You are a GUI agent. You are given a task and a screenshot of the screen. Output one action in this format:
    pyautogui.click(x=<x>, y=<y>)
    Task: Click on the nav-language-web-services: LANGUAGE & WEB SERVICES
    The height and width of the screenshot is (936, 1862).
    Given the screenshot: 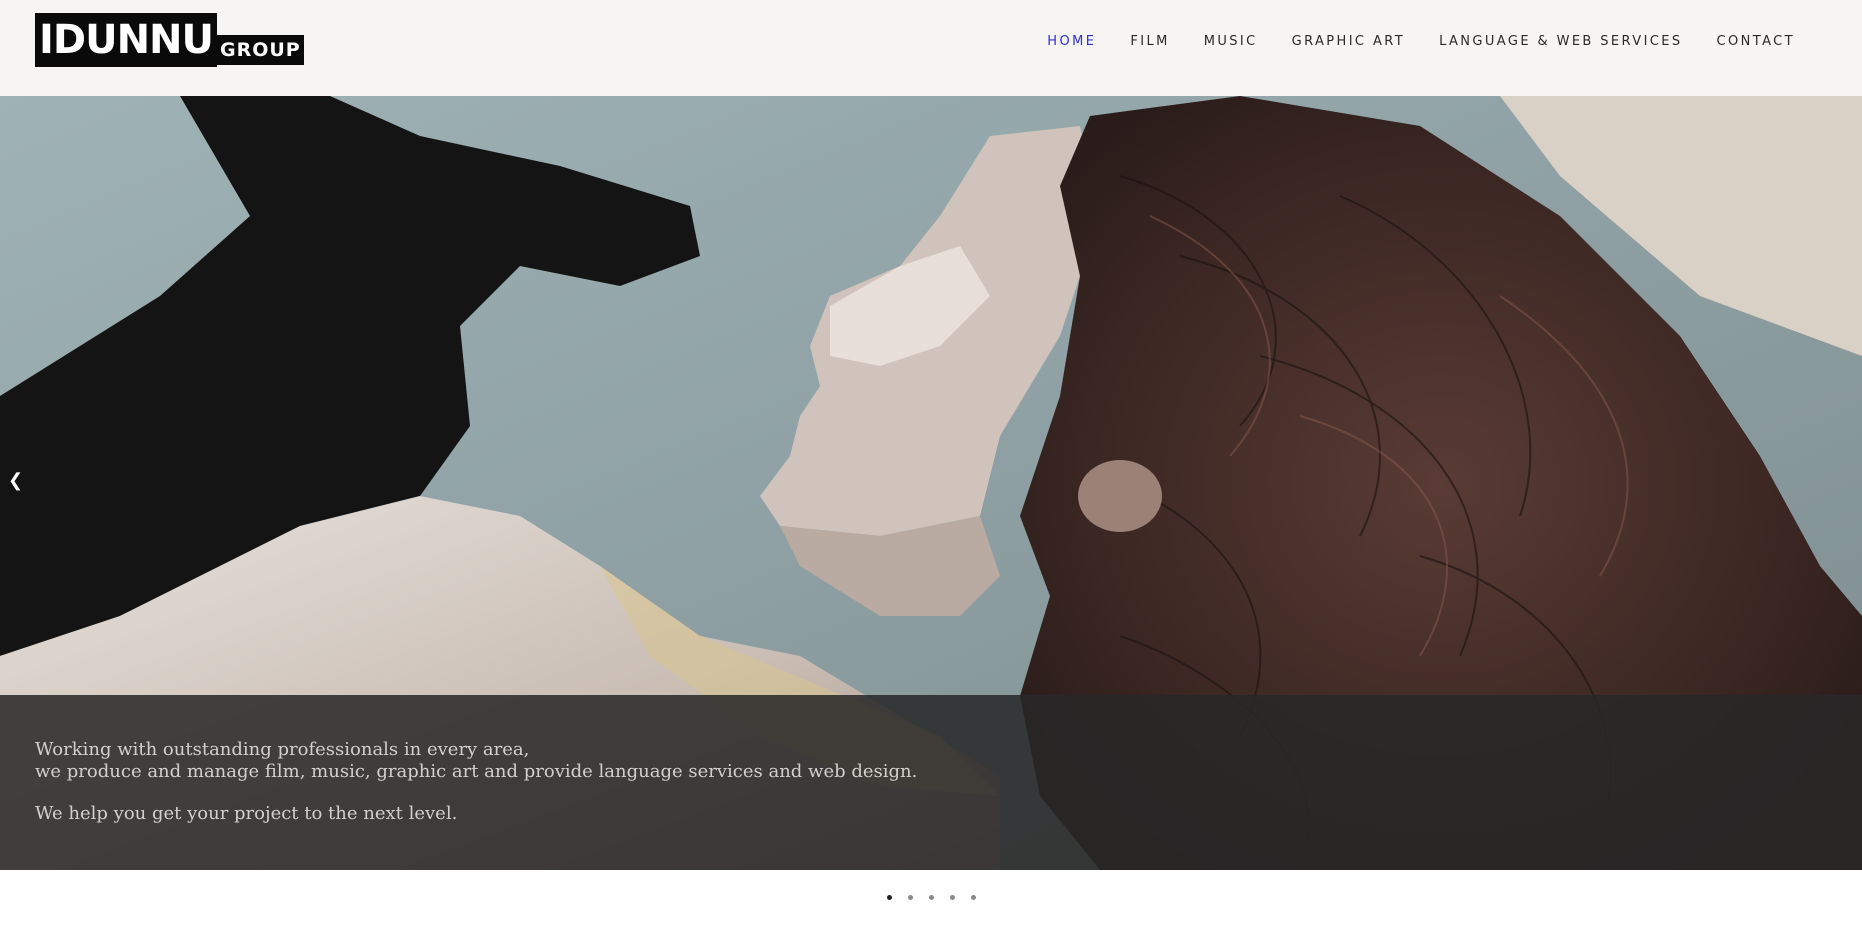 What is the action you would take?
    pyautogui.click(x=1560, y=42)
    